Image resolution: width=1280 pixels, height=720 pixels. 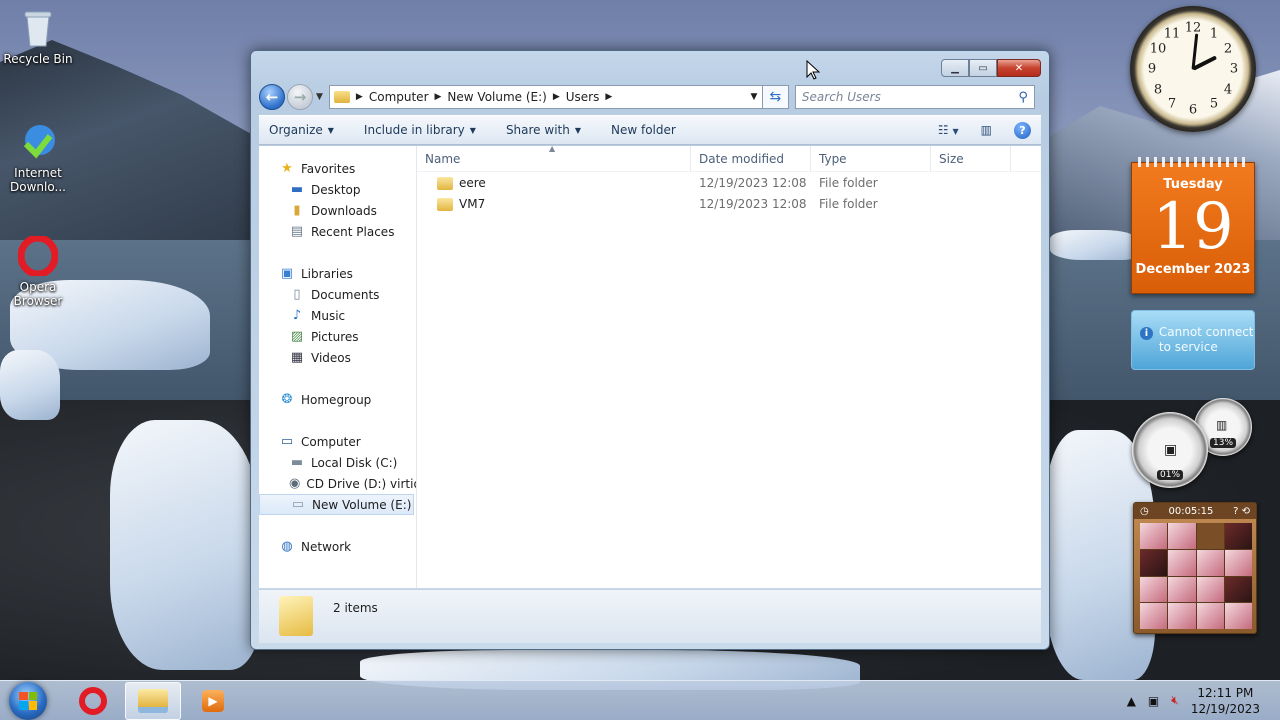 I want to click on recycle-bin-icon, so click(x=38, y=28).